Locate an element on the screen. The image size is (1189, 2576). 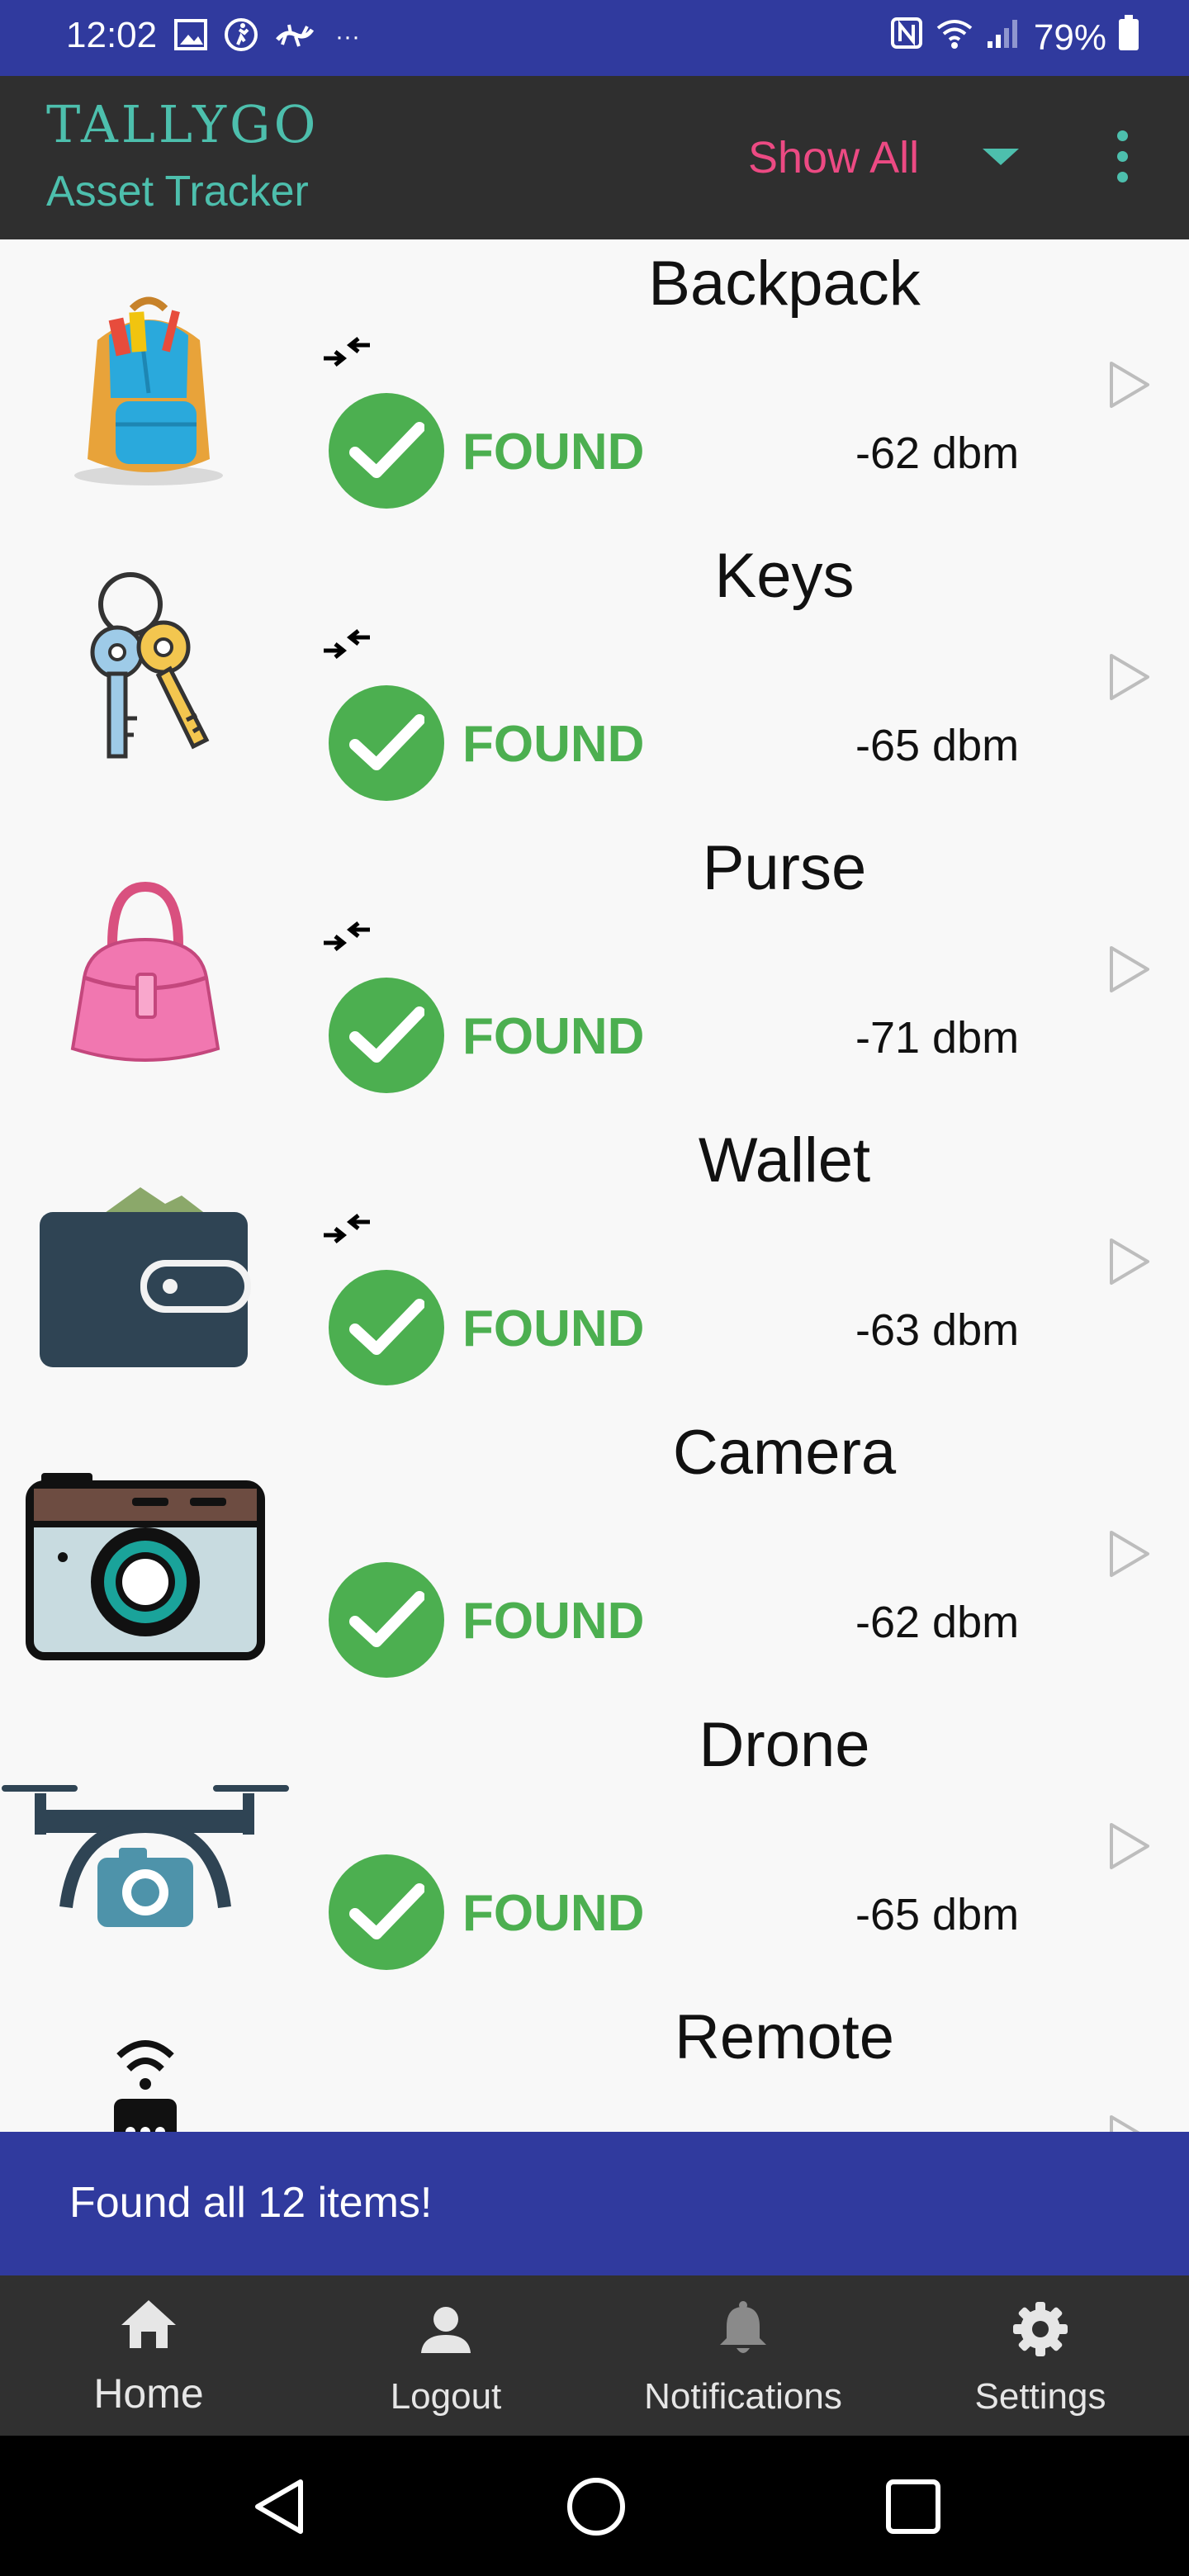
item-name: Camera is located at coordinates (784, 1453).